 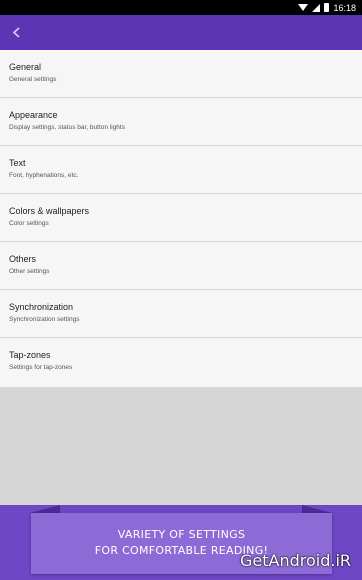 What do you see at coordinates (44, 319) in the screenshot?
I see `settings-item-subtitle: Synchronization settings` at bounding box center [44, 319].